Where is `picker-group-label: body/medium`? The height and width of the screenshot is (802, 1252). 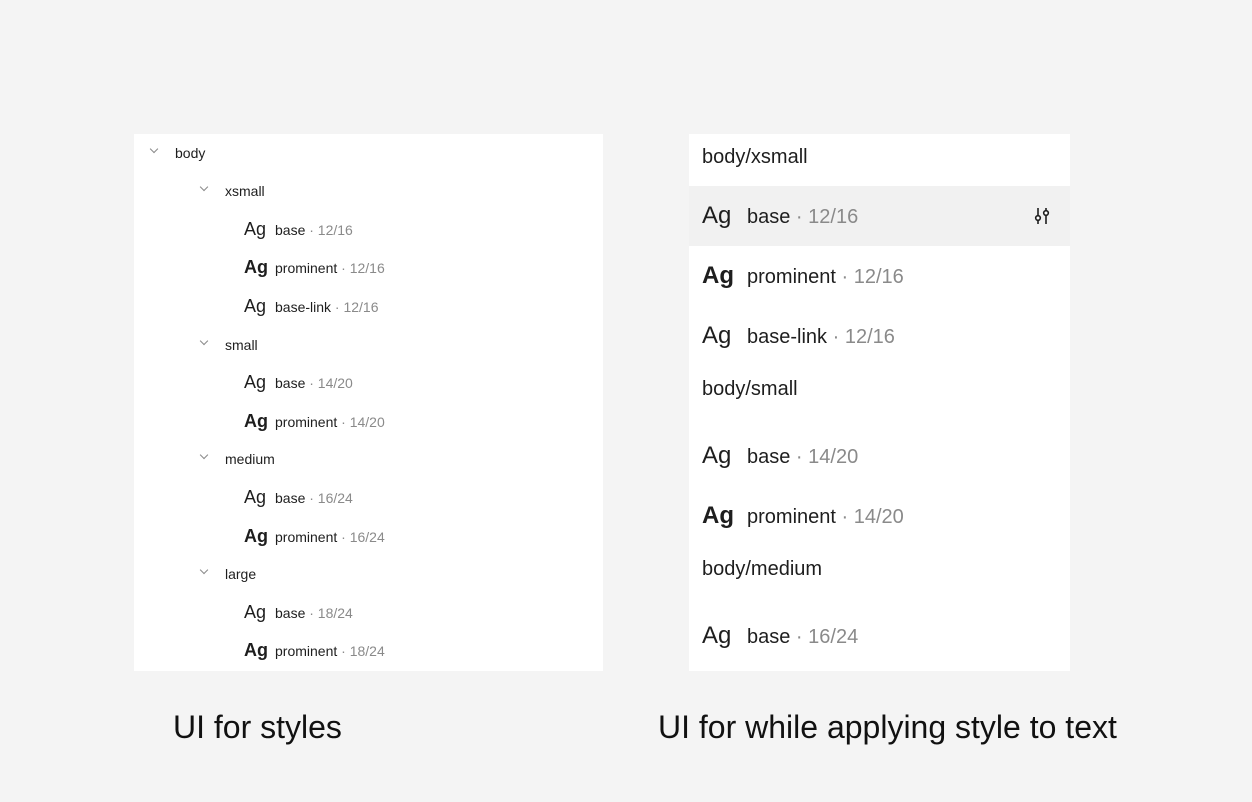
picker-group-label: body/medium is located at coordinates (762, 568).